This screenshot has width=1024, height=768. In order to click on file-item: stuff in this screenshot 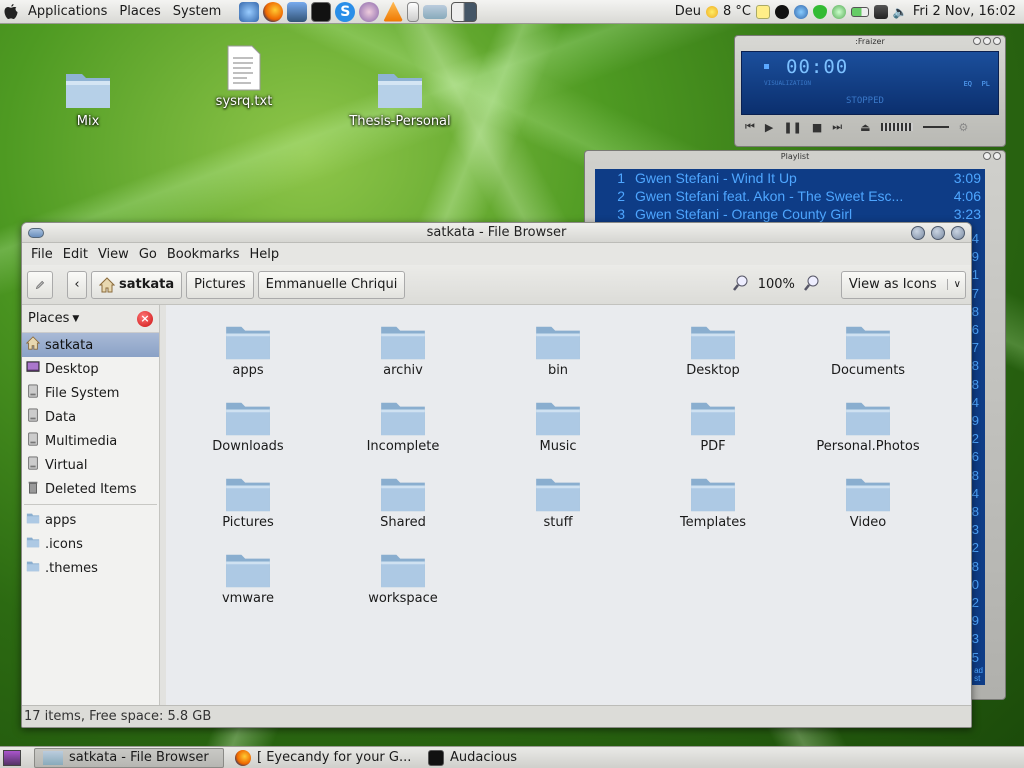, I will do `click(558, 502)`.